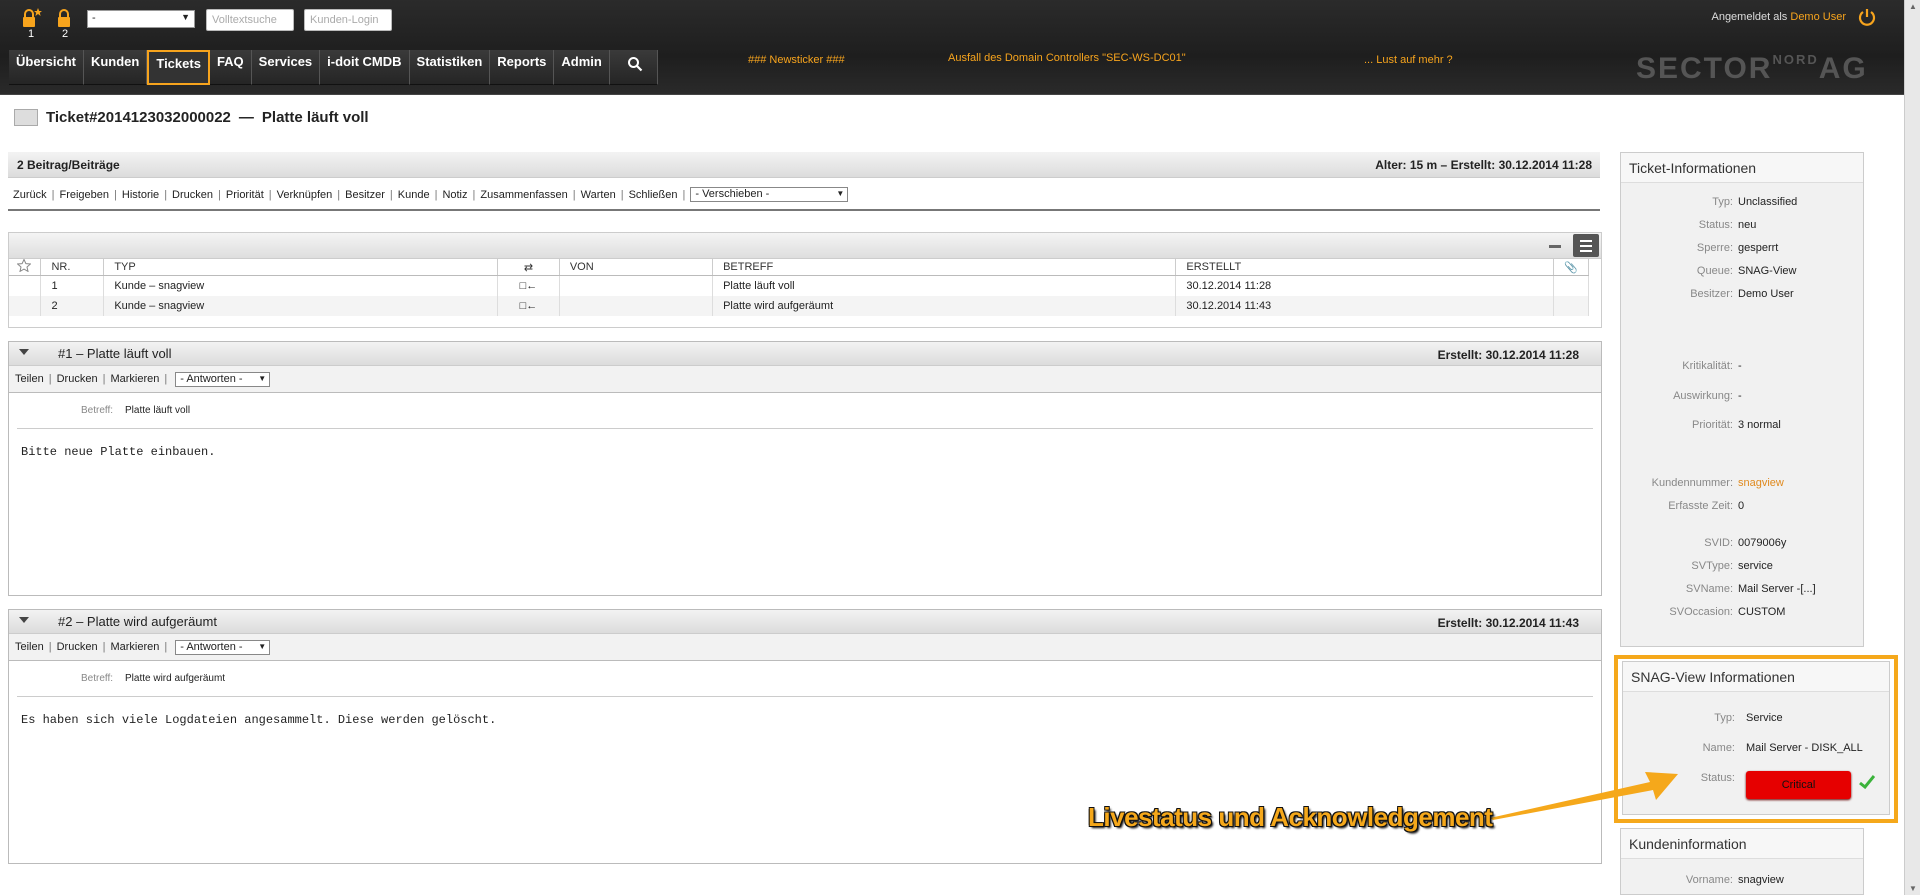 The image size is (1920, 895). I want to click on customer-login-input: Kunden-Login, so click(348, 20).